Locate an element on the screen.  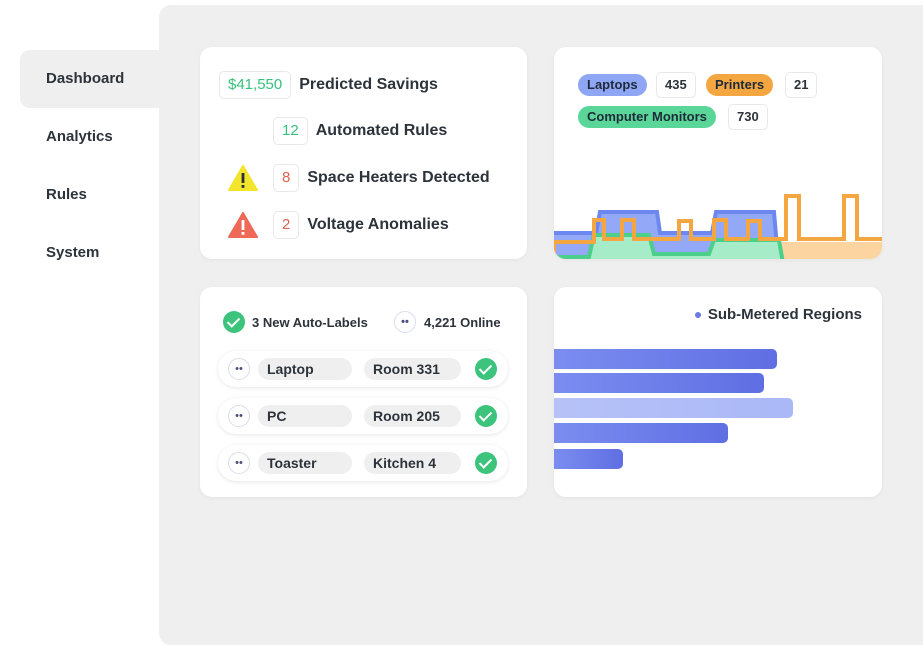
sidebar-item-label: System is located at coordinates (73, 252).